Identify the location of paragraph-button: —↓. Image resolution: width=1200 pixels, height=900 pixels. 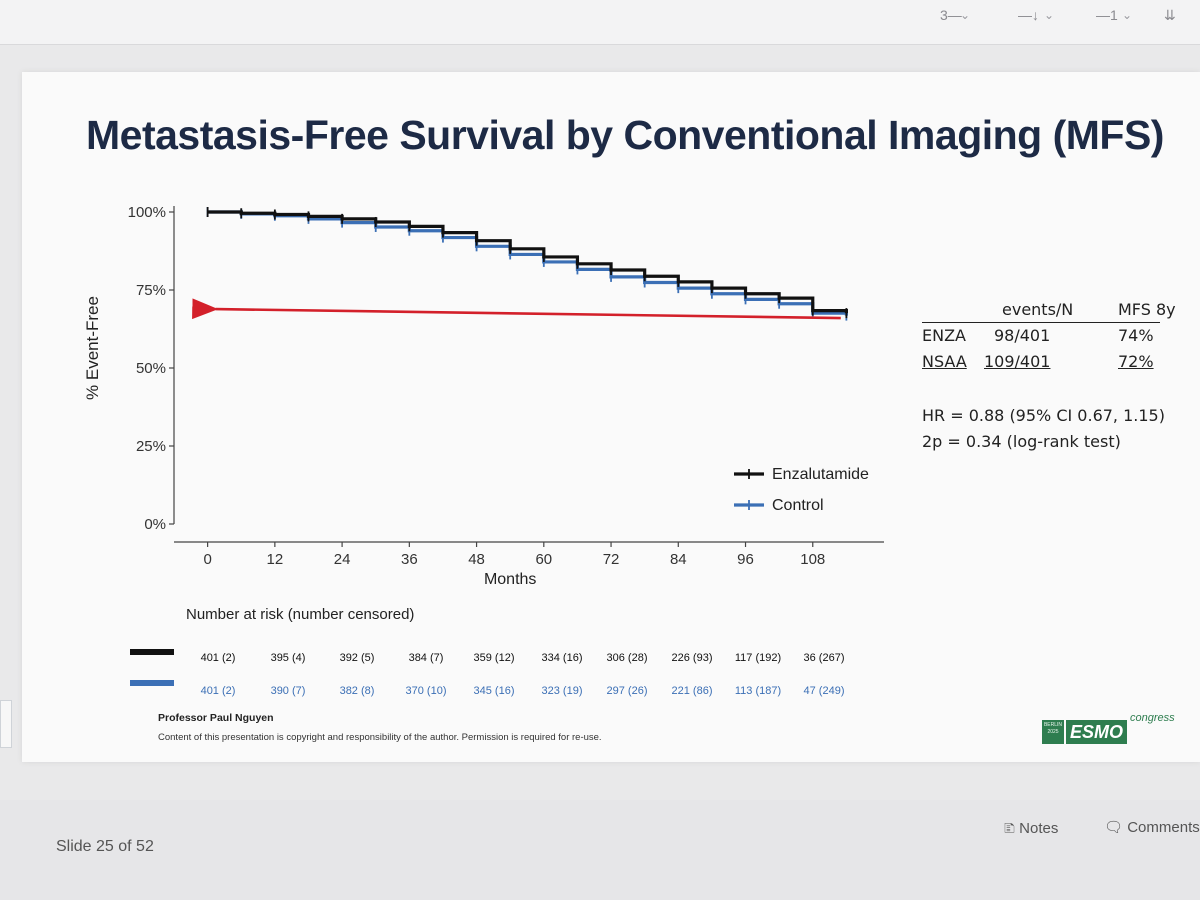
(1028, 15).